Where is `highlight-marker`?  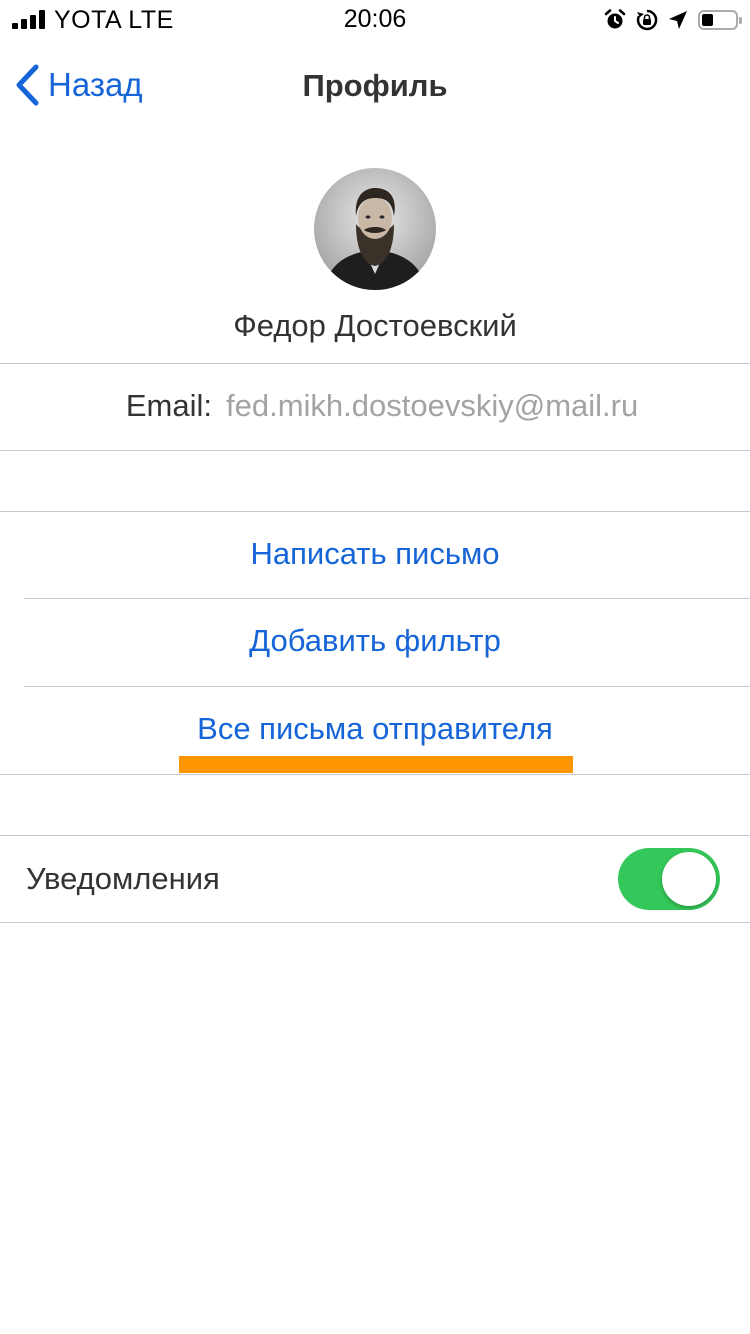
highlight-marker is located at coordinates (376, 764).